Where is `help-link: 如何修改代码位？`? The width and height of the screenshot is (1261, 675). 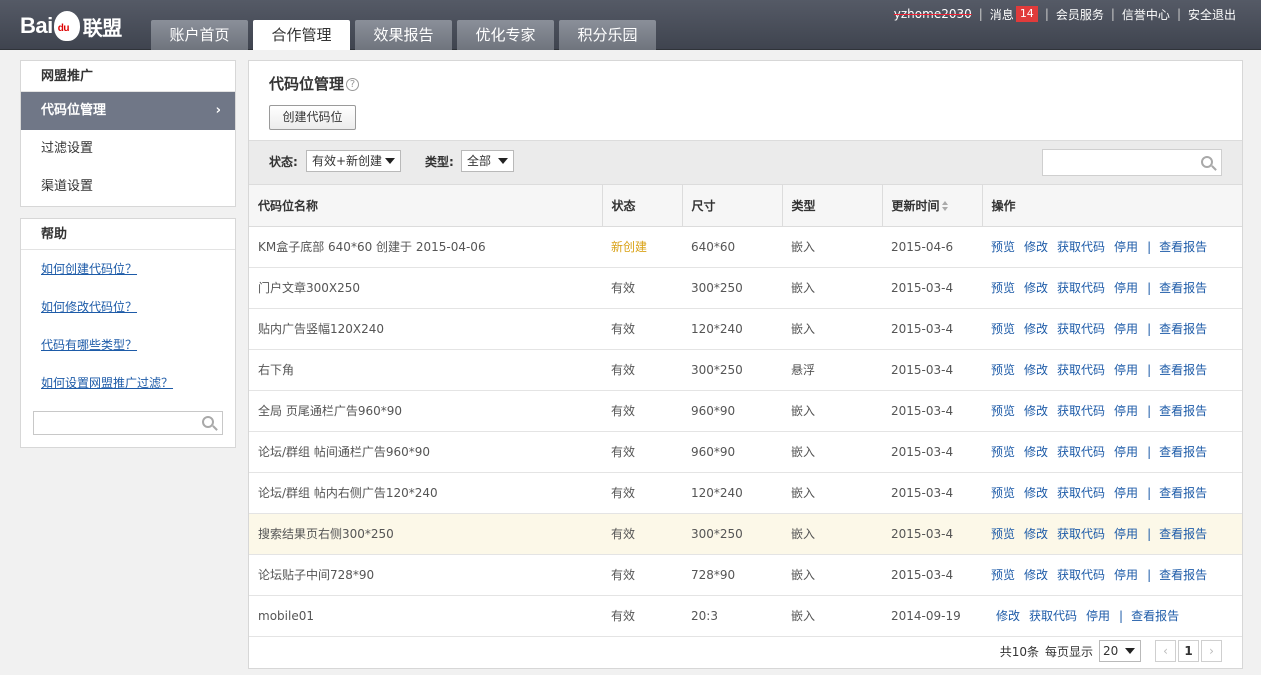
help-link: 如何修改代码位？ is located at coordinates (128, 307).